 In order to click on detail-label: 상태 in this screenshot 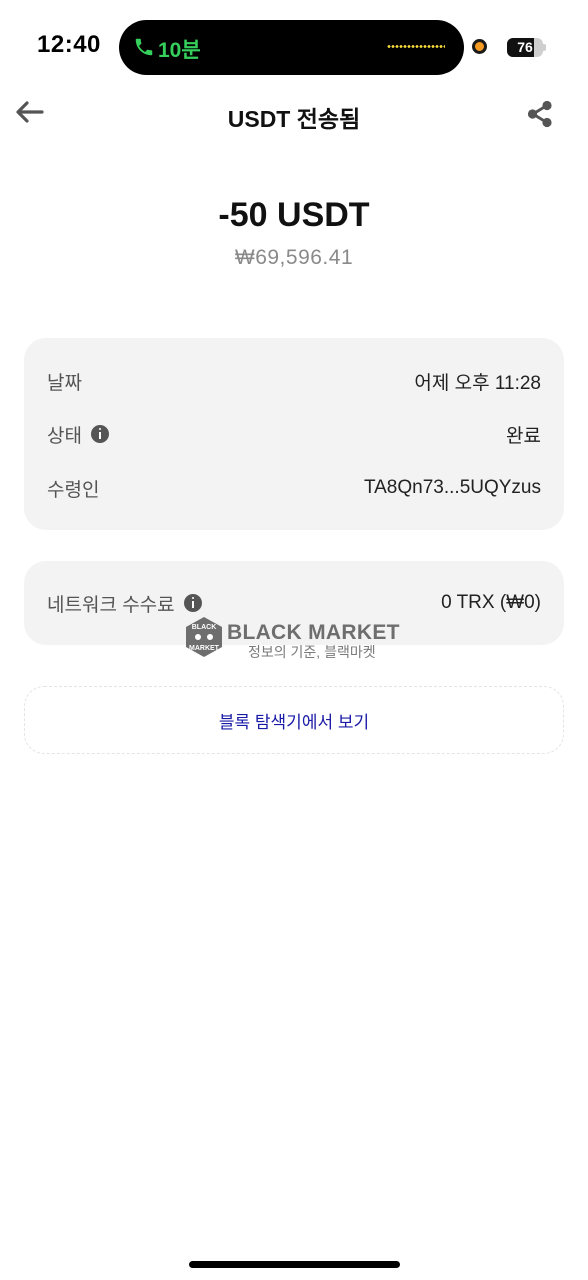, I will do `click(78, 434)`.